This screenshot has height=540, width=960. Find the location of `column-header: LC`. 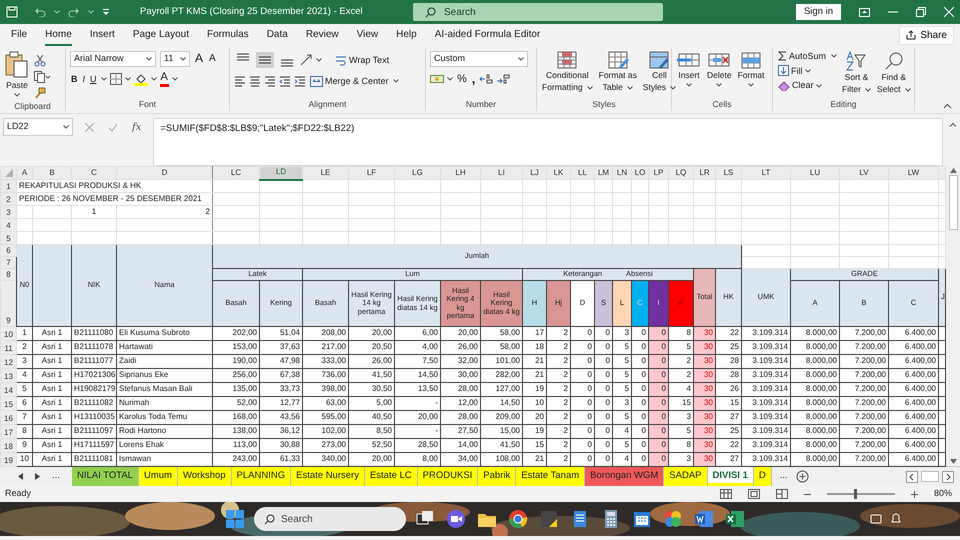

column-header: LC is located at coordinates (236, 173).